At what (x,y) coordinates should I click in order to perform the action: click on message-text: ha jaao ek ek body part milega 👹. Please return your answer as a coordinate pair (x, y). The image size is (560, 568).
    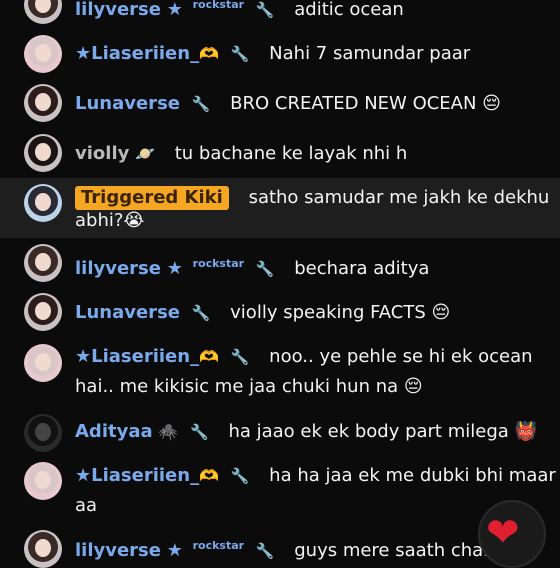
    Looking at the image, I should click on (382, 431).